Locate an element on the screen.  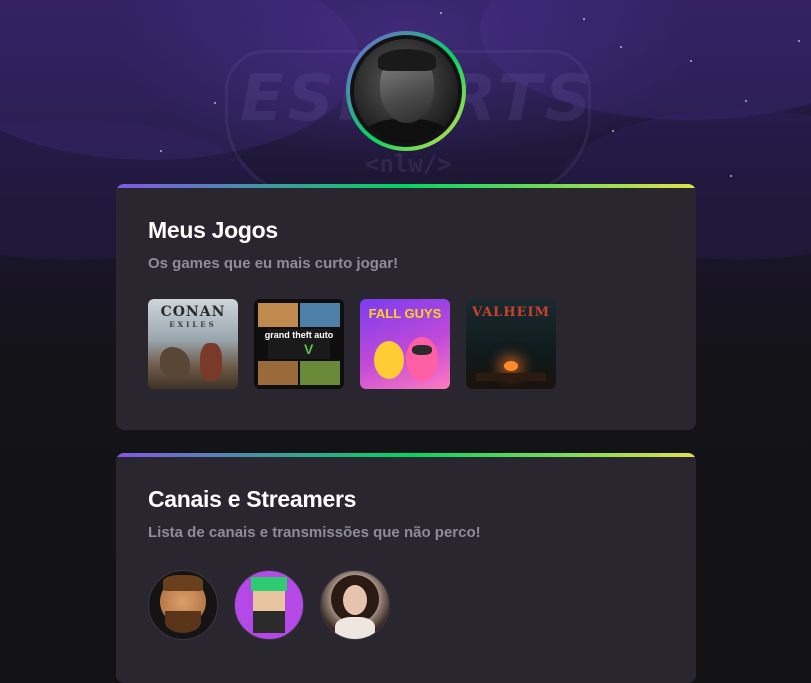
streamers-title: Canais e Streamers is located at coordinates (252, 499).